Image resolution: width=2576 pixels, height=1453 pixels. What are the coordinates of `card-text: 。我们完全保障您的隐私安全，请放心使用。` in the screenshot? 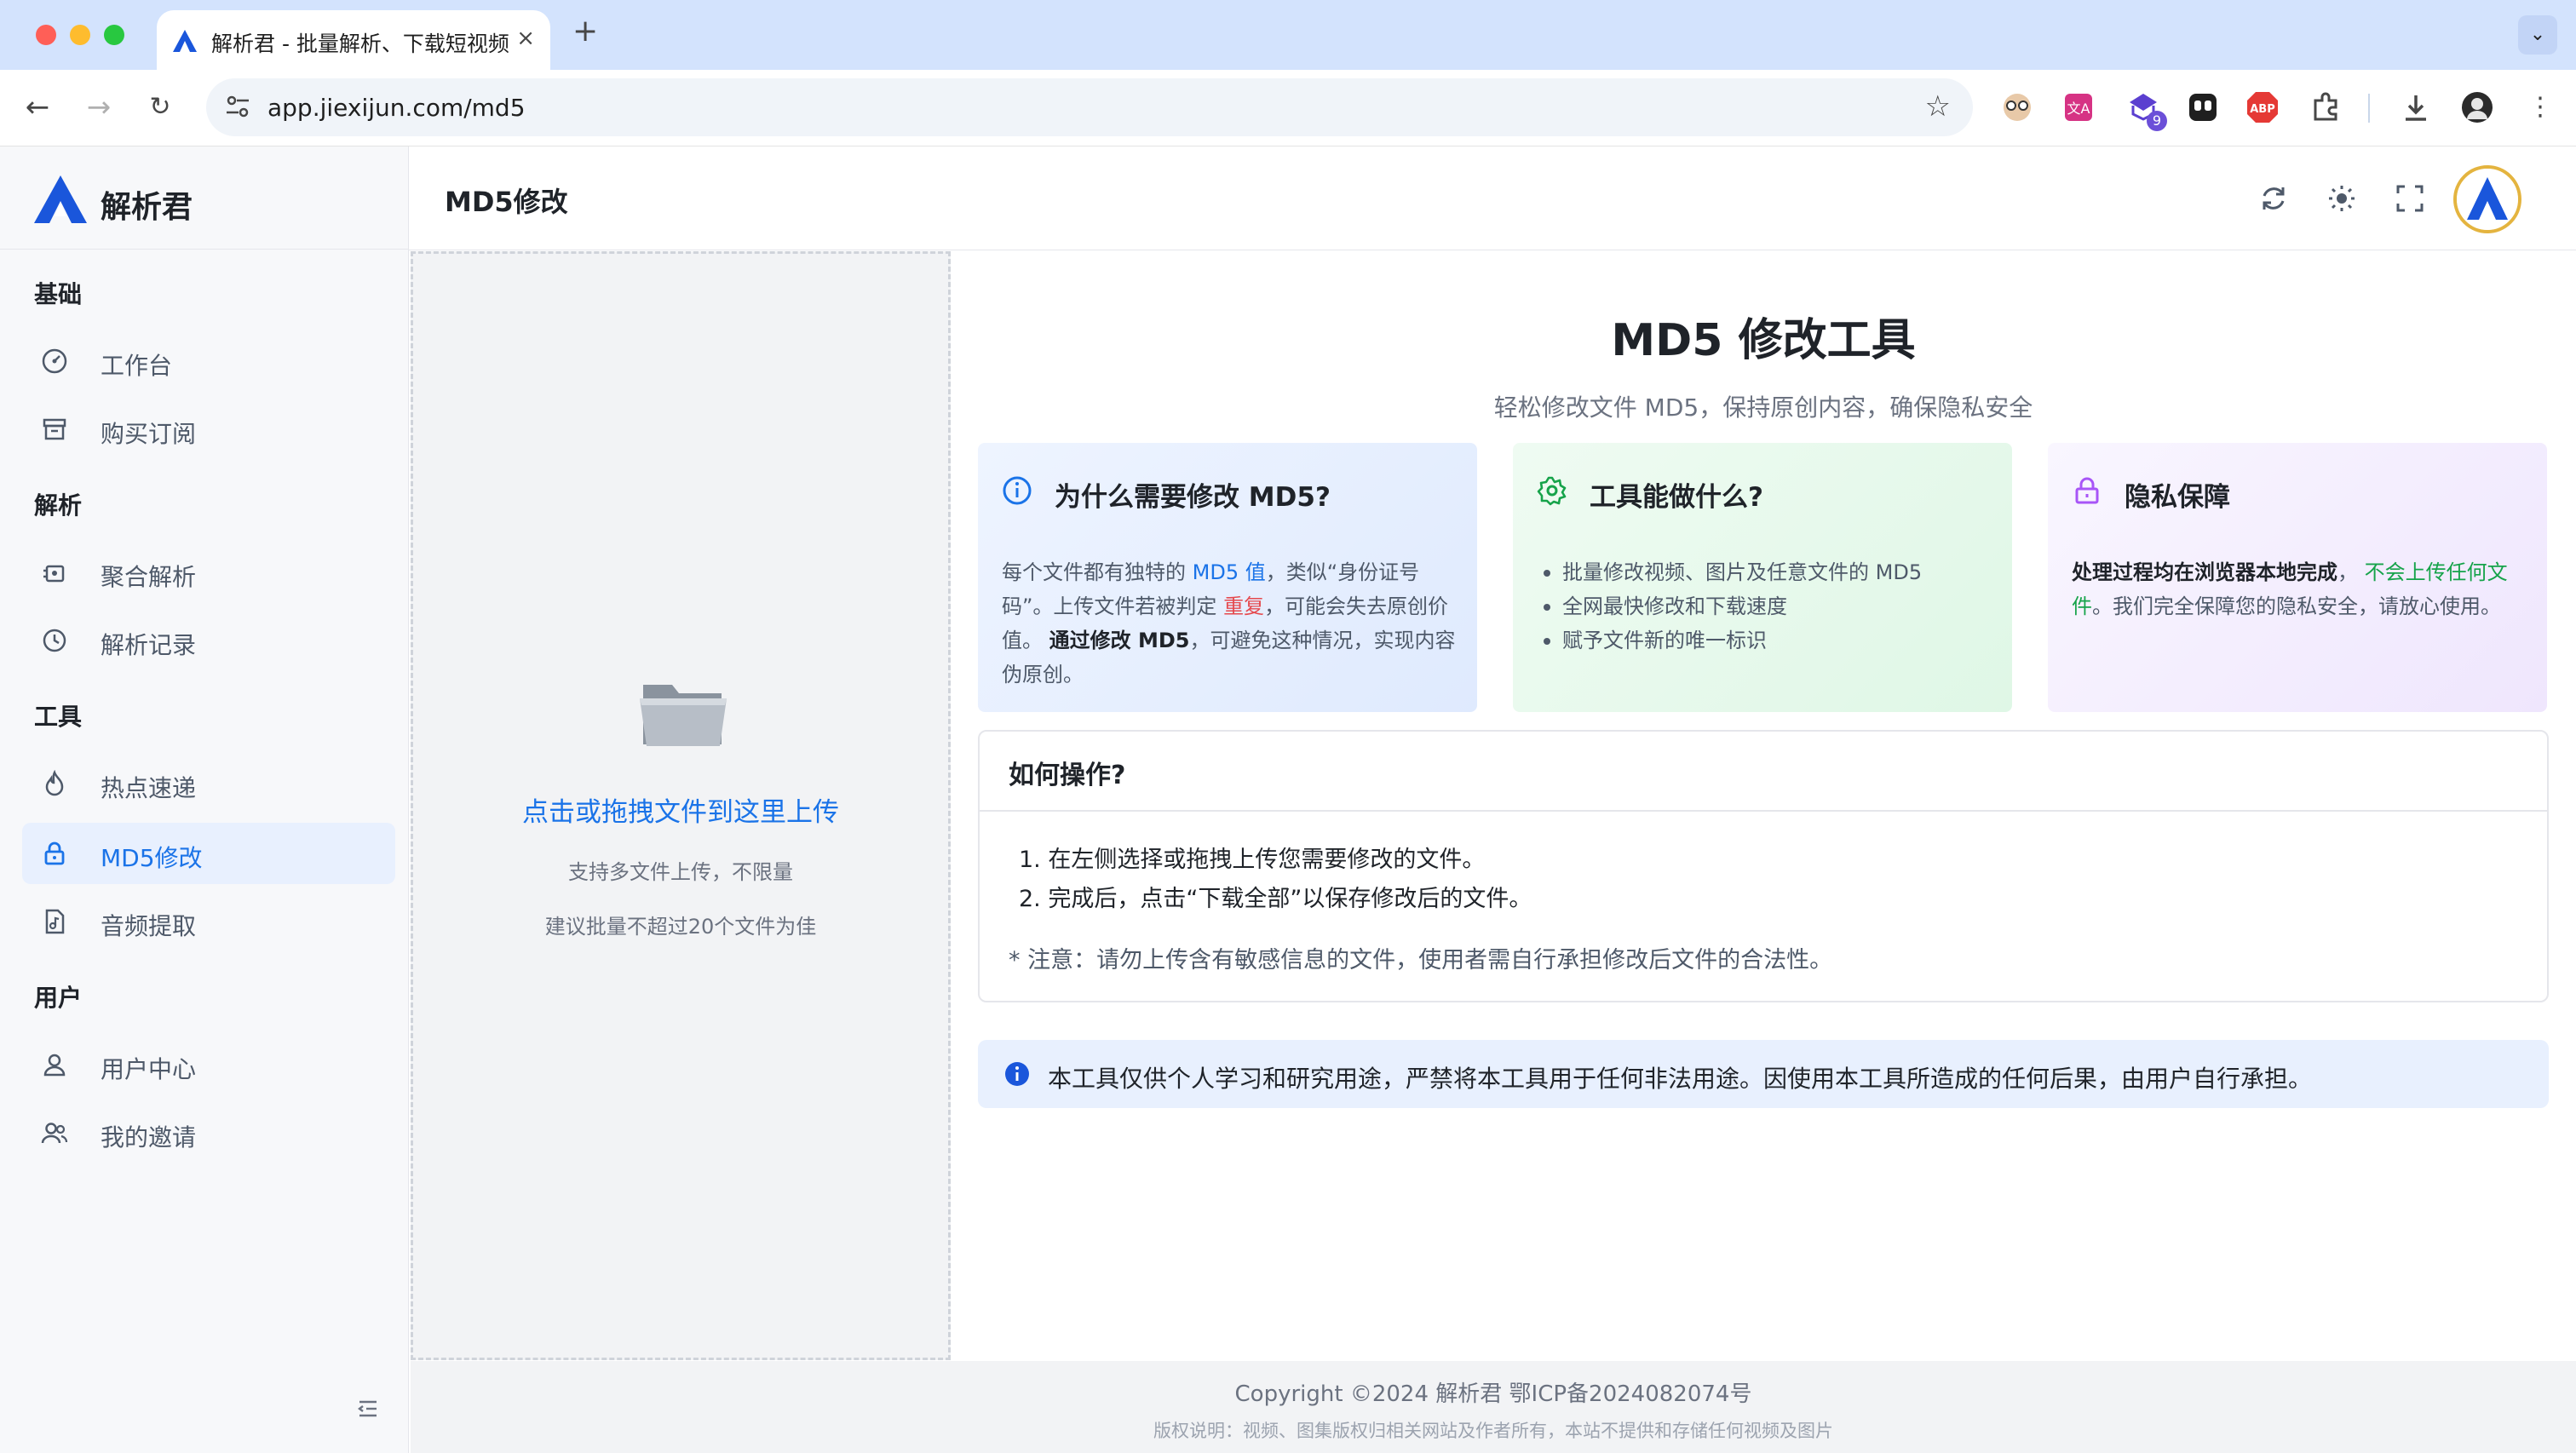 It's located at (2297, 606).